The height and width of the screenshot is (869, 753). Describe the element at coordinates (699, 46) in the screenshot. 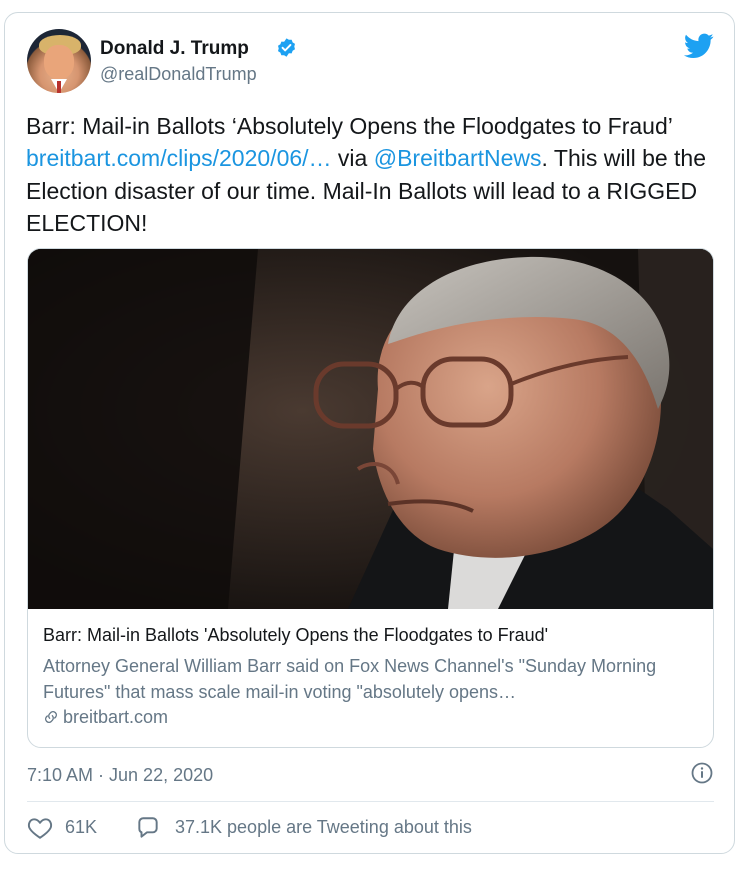

I see `twitter-bird-icon` at that location.